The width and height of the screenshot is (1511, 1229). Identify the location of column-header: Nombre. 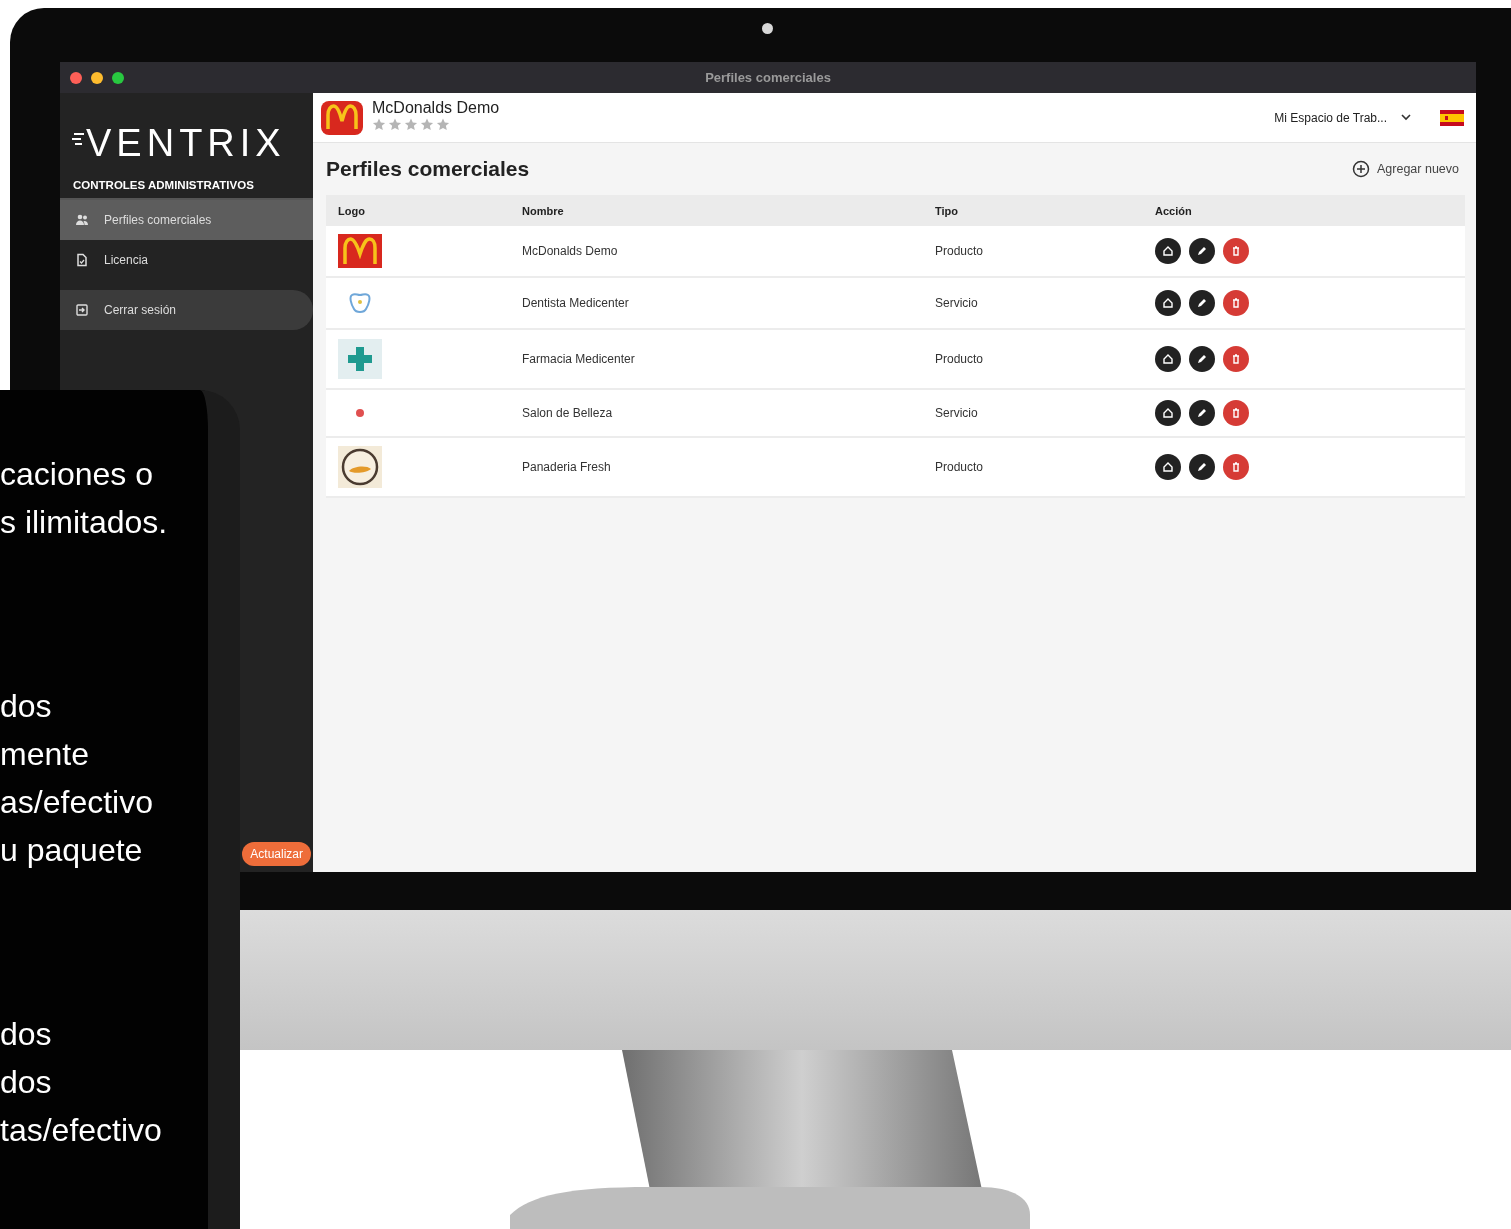
(543, 210).